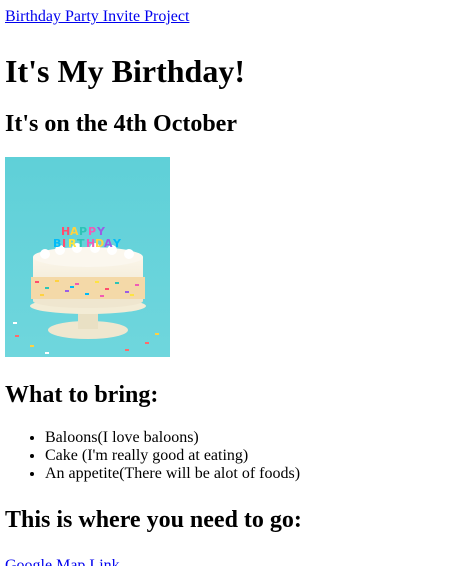  Describe the element at coordinates (247, 438) in the screenshot. I see `list-item: Baloons(I love baloons)` at that location.